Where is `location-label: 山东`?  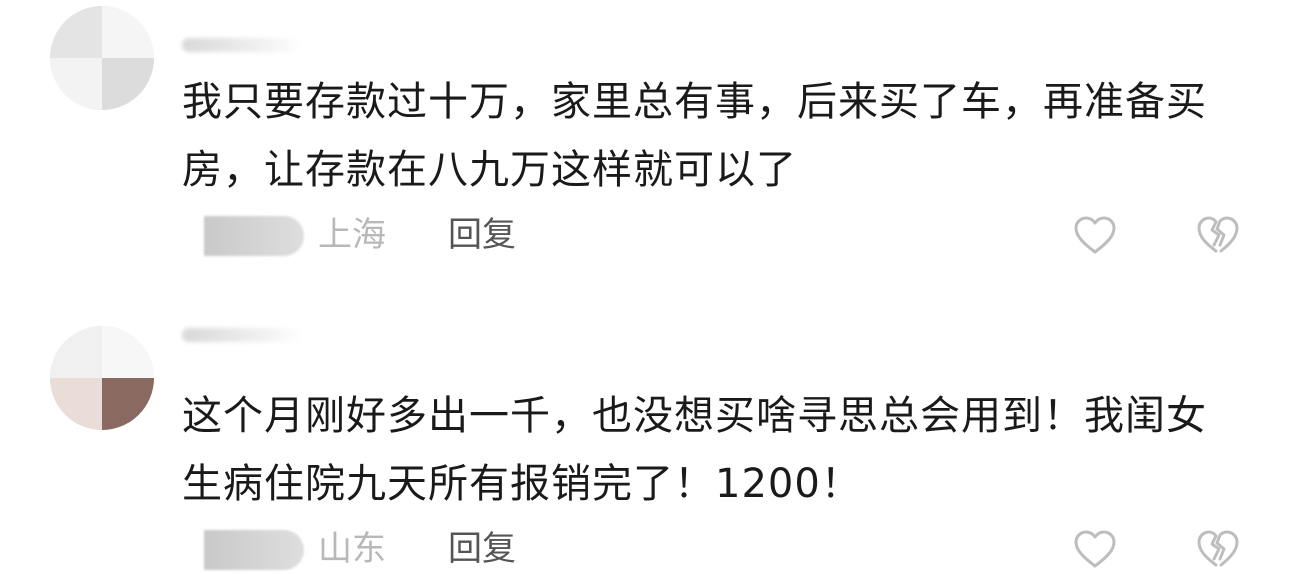
location-label: 山东 is located at coordinates (352, 549).